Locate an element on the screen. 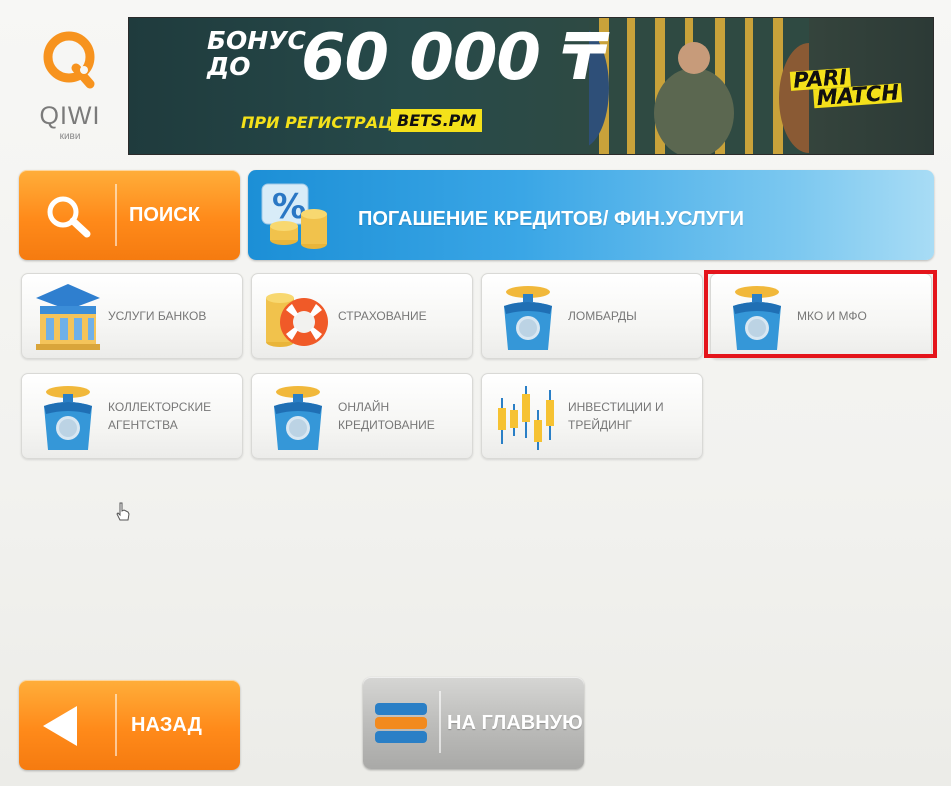  back-button-label: НАЗАД is located at coordinates (166, 725).